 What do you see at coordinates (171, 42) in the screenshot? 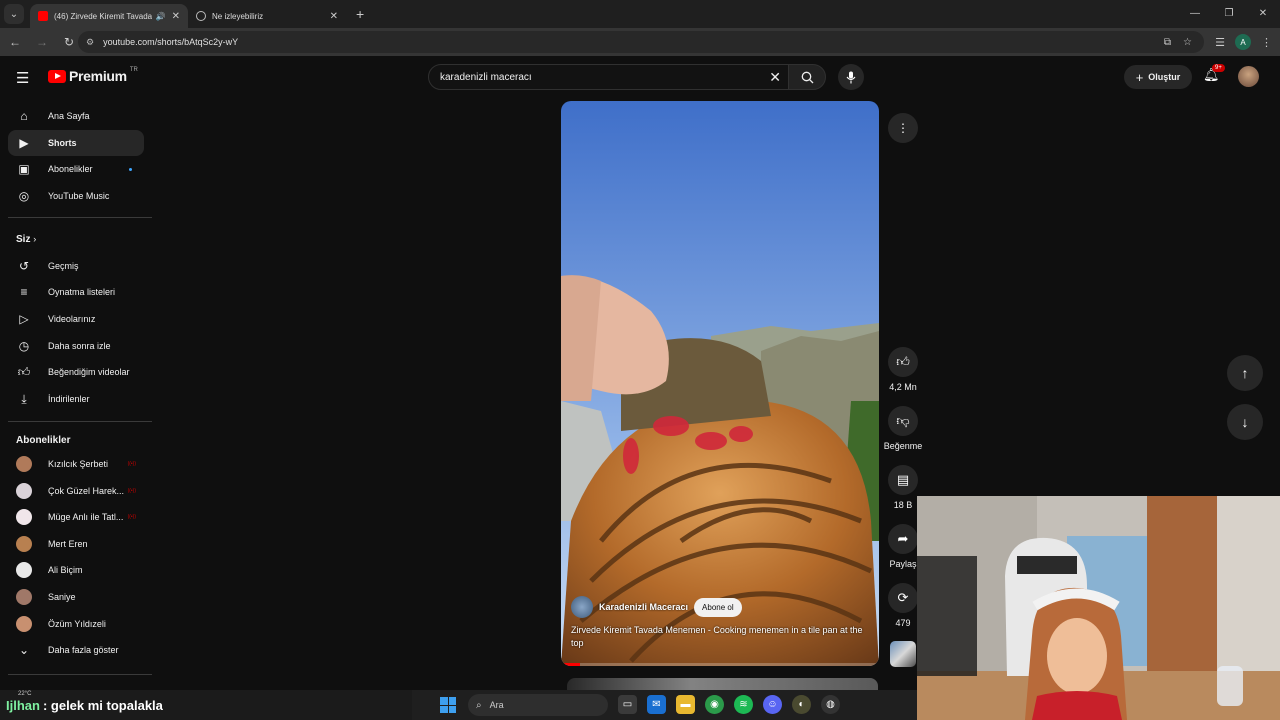
I see `url-text: youtube.com/shorts/bAtqSc2y-wY` at bounding box center [171, 42].